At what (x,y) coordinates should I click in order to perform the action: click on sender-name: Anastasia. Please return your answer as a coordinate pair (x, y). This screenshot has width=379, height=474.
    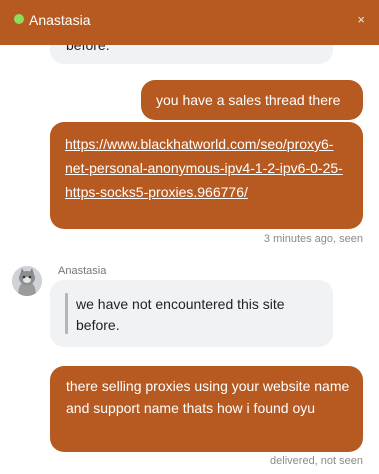
    Looking at the image, I should click on (82, 271).